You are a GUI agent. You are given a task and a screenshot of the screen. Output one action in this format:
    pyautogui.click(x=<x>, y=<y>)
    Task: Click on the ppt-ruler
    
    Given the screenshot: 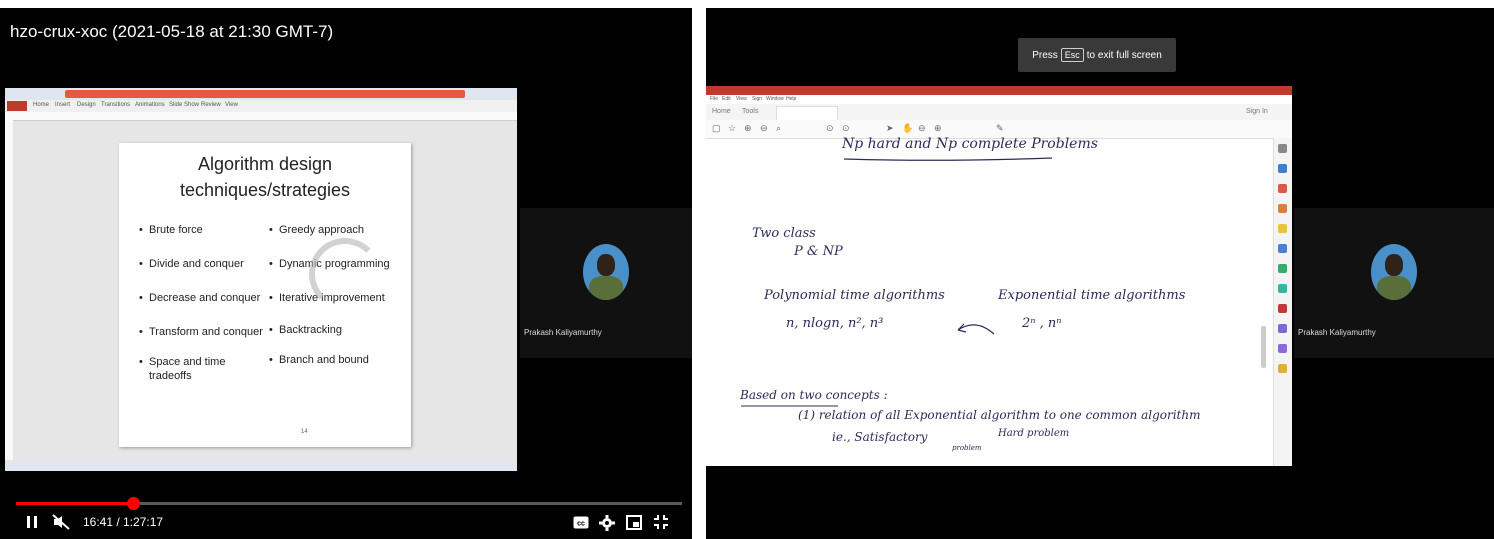 What is the action you would take?
    pyautogui.click(x=261, y=116)
    